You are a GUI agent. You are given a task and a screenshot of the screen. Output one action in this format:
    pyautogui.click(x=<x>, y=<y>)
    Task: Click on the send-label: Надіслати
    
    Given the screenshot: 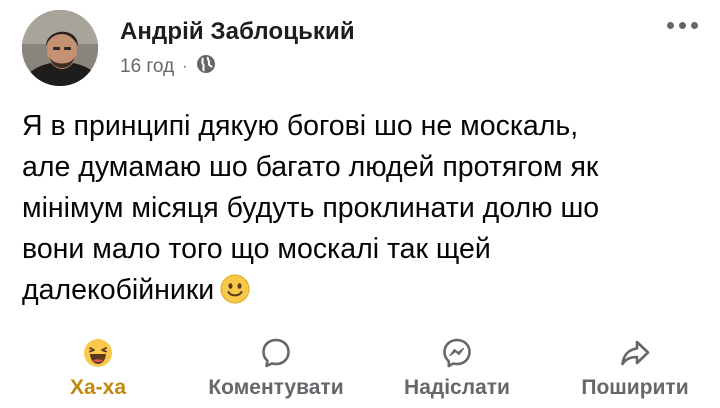 What is the action you would take?
    pyautogui.click(x=457, y=387)
    